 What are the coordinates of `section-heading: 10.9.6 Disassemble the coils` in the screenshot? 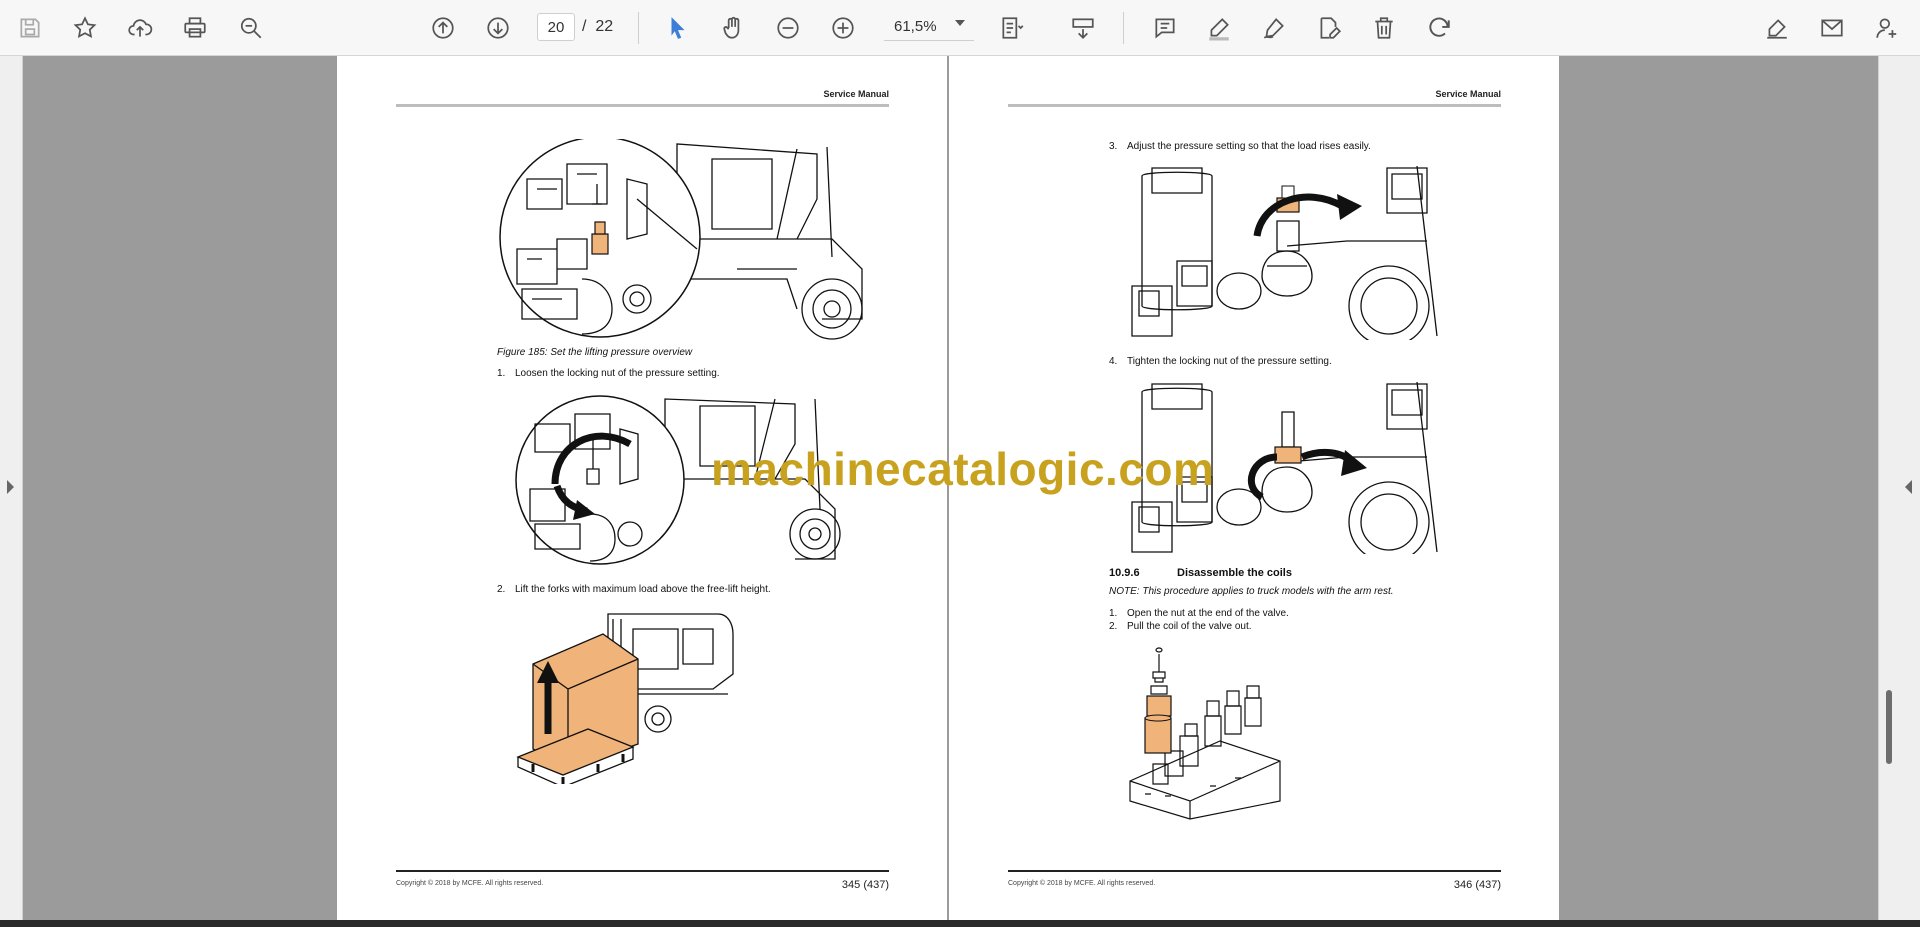 It's located at (1200, 573).